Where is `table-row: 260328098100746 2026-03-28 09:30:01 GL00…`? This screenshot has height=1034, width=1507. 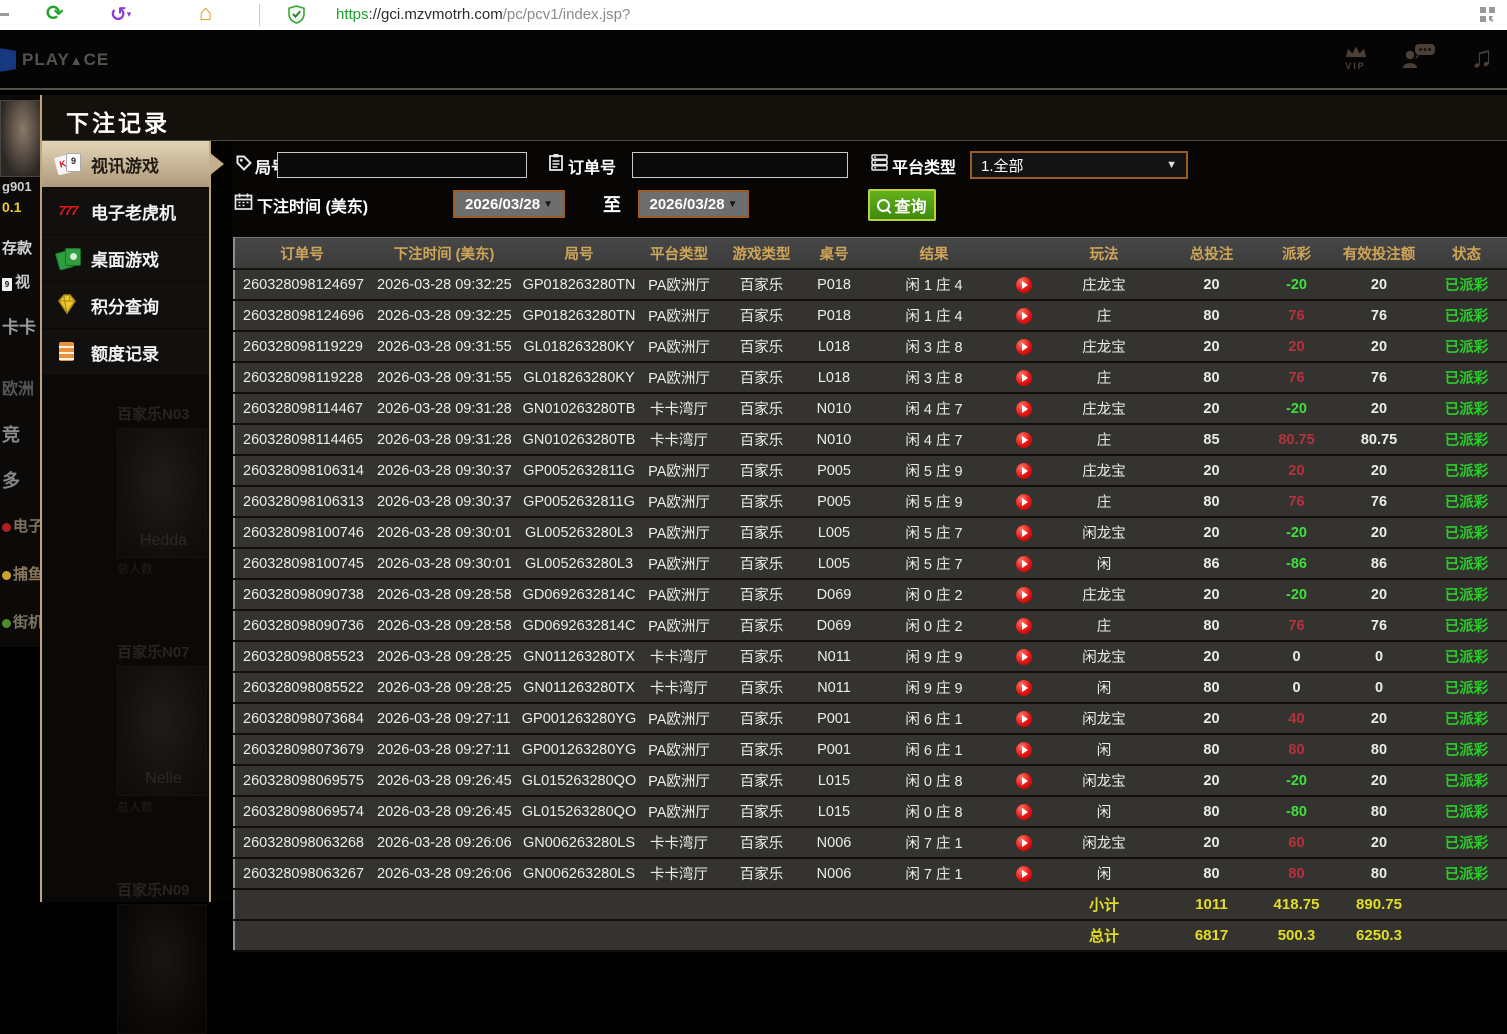
table-row: 260328098100746 2026-03-28 09:30:01 GL00… is located at coordinates (870, 533).